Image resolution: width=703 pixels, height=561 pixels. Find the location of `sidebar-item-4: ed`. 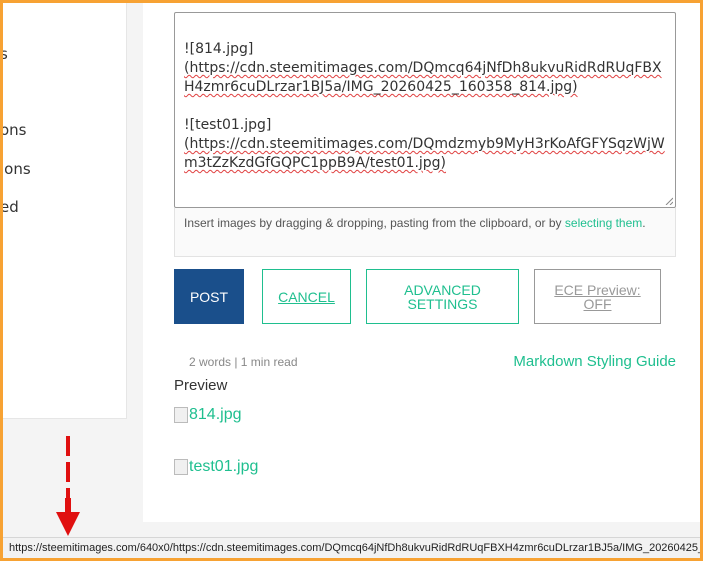

sidebar-item-4: ed is located at coordinates (9, 207).